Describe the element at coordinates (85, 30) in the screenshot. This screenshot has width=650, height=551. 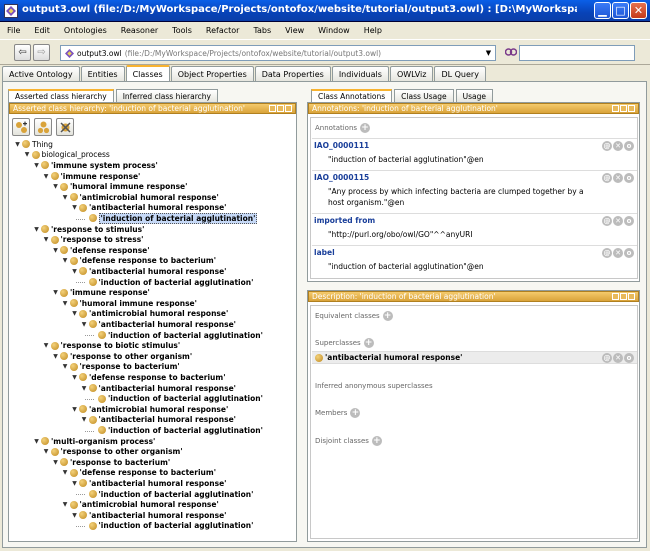
I see `menu-ontologies: Ontologies` at that location.